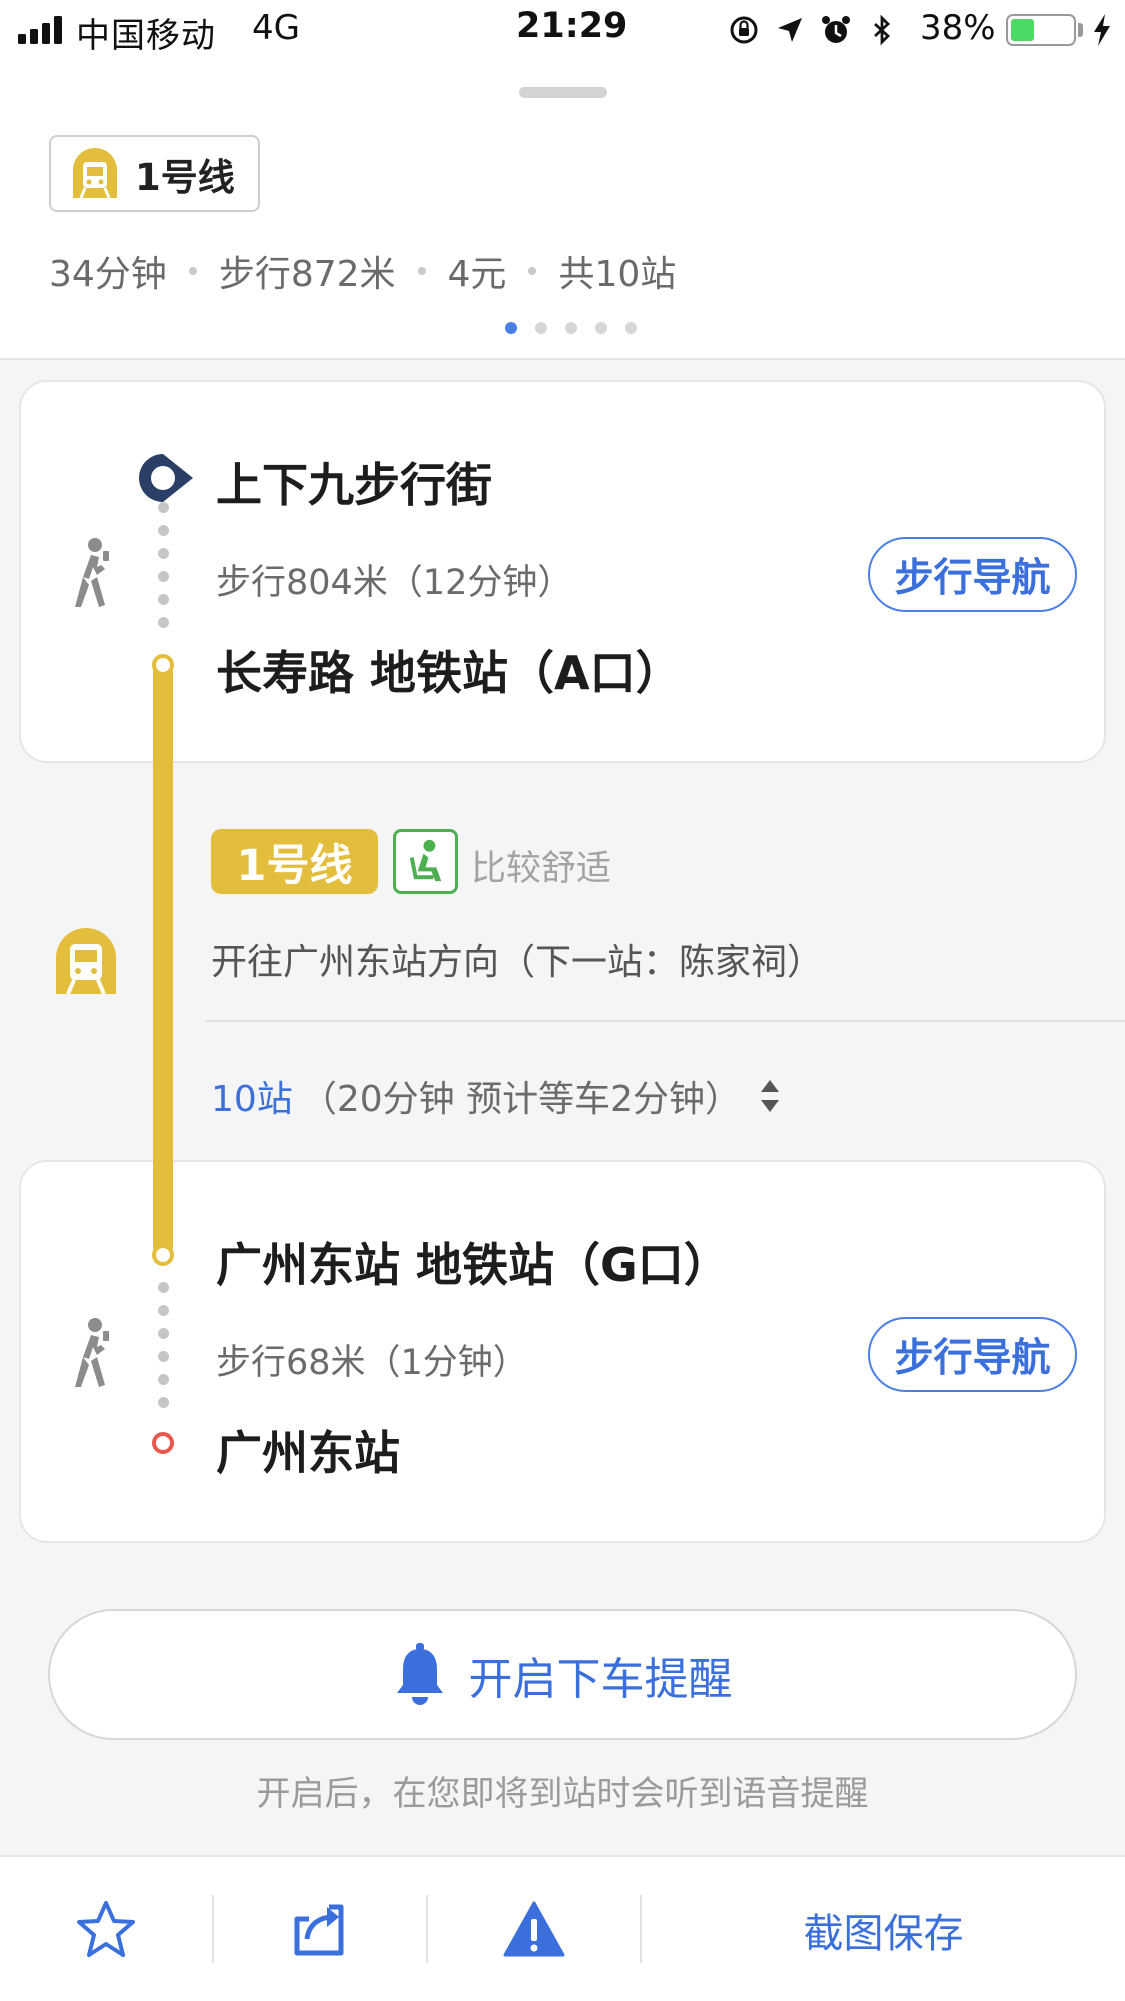 This screenshot has height=2001, width=1125. What do you see at coordinates (562, 1794) in the screenshot?
I see `reminder-hint: 开启后，在您即将到站时会听到语音提醒` at bounding box center [562, 1794].